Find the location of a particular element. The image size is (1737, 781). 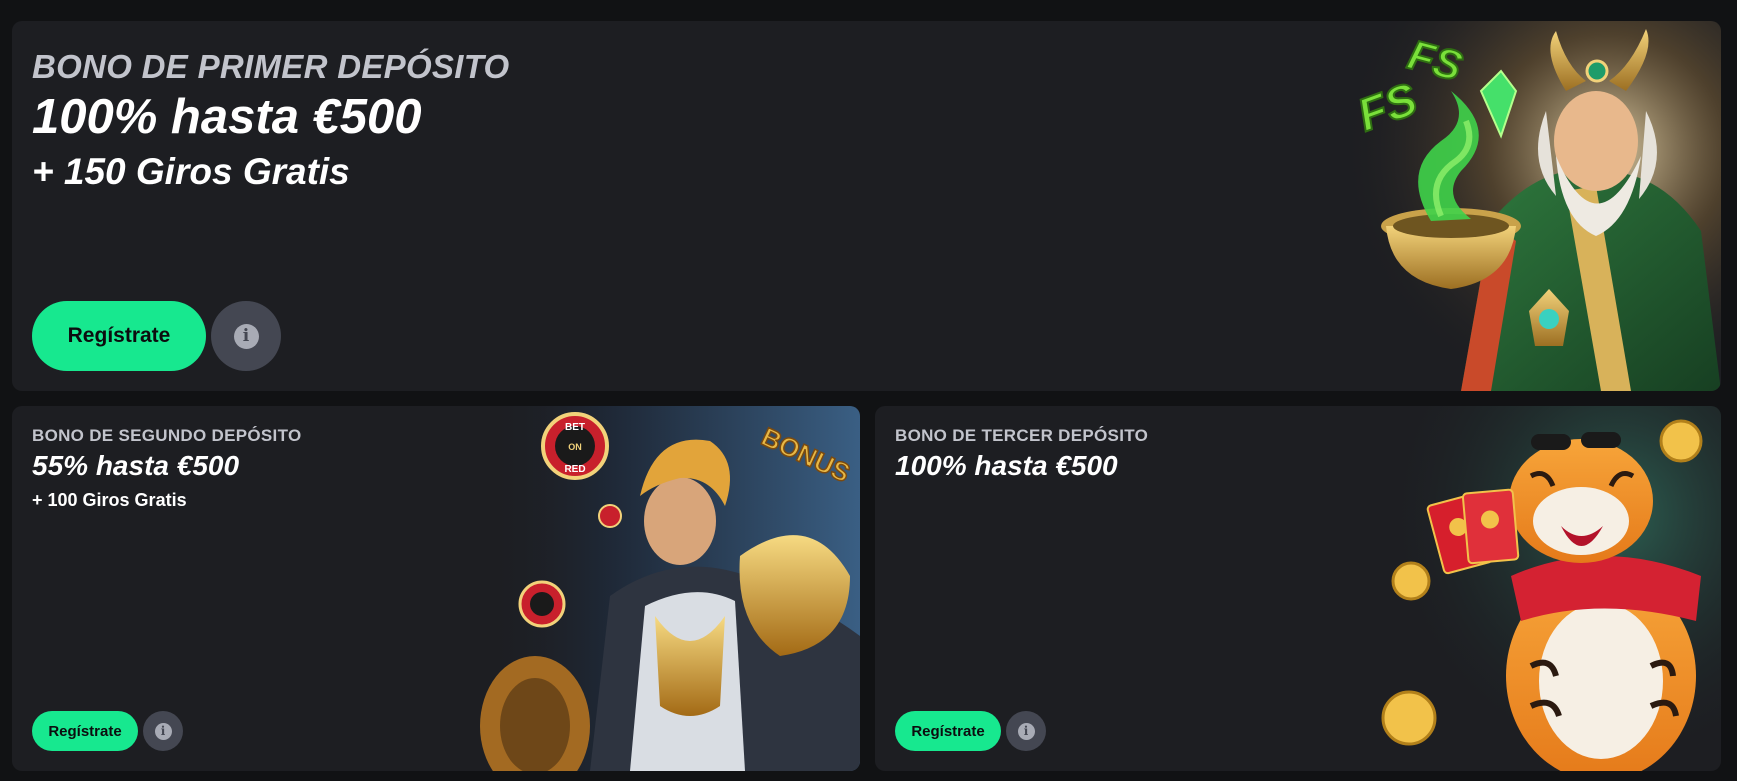

first-deposit-headline: 100% hasta €500 is located at coordinates (227, 117).